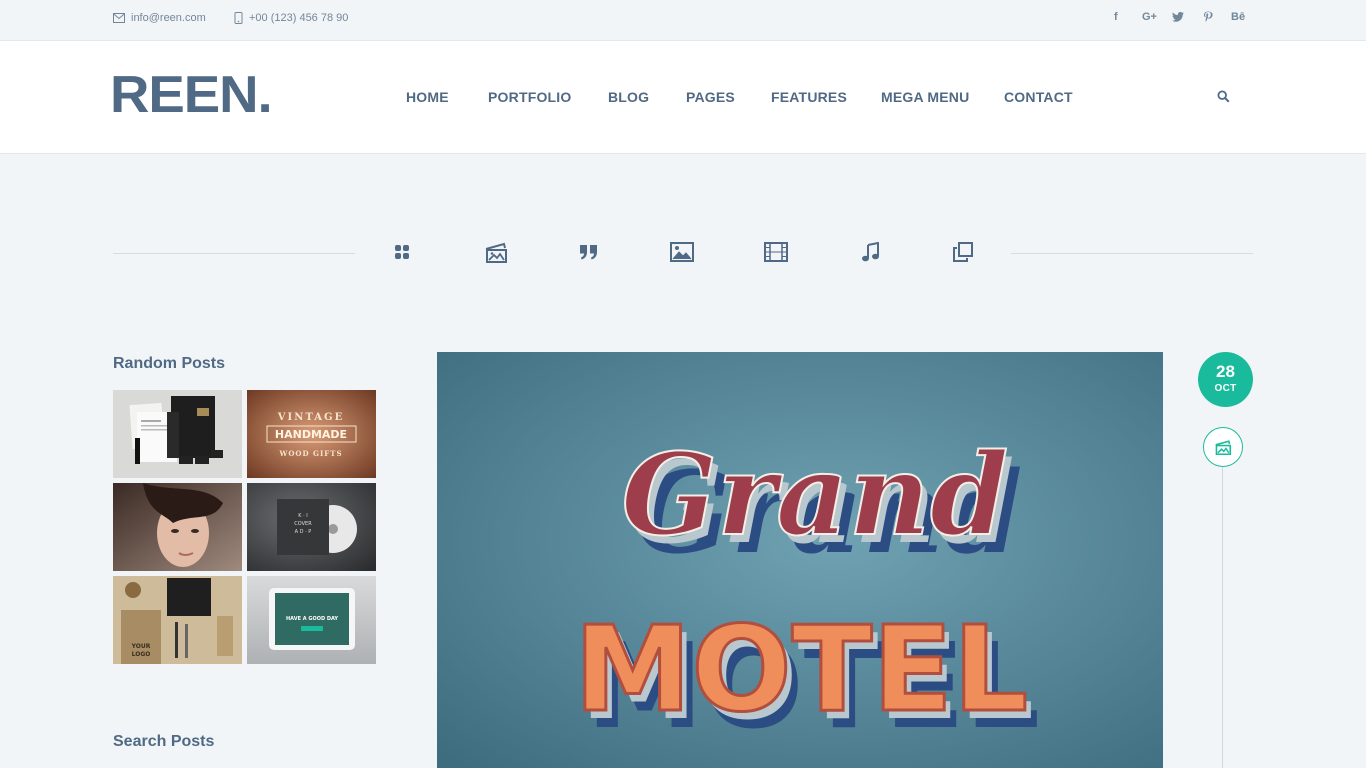 The height and width of the screenshot is (768, 1366). What do you see at coordinates (529, 97) in the screenshot?
I see `nav-portfolio: PORTFOLIO` at bounding box center [529, 97].